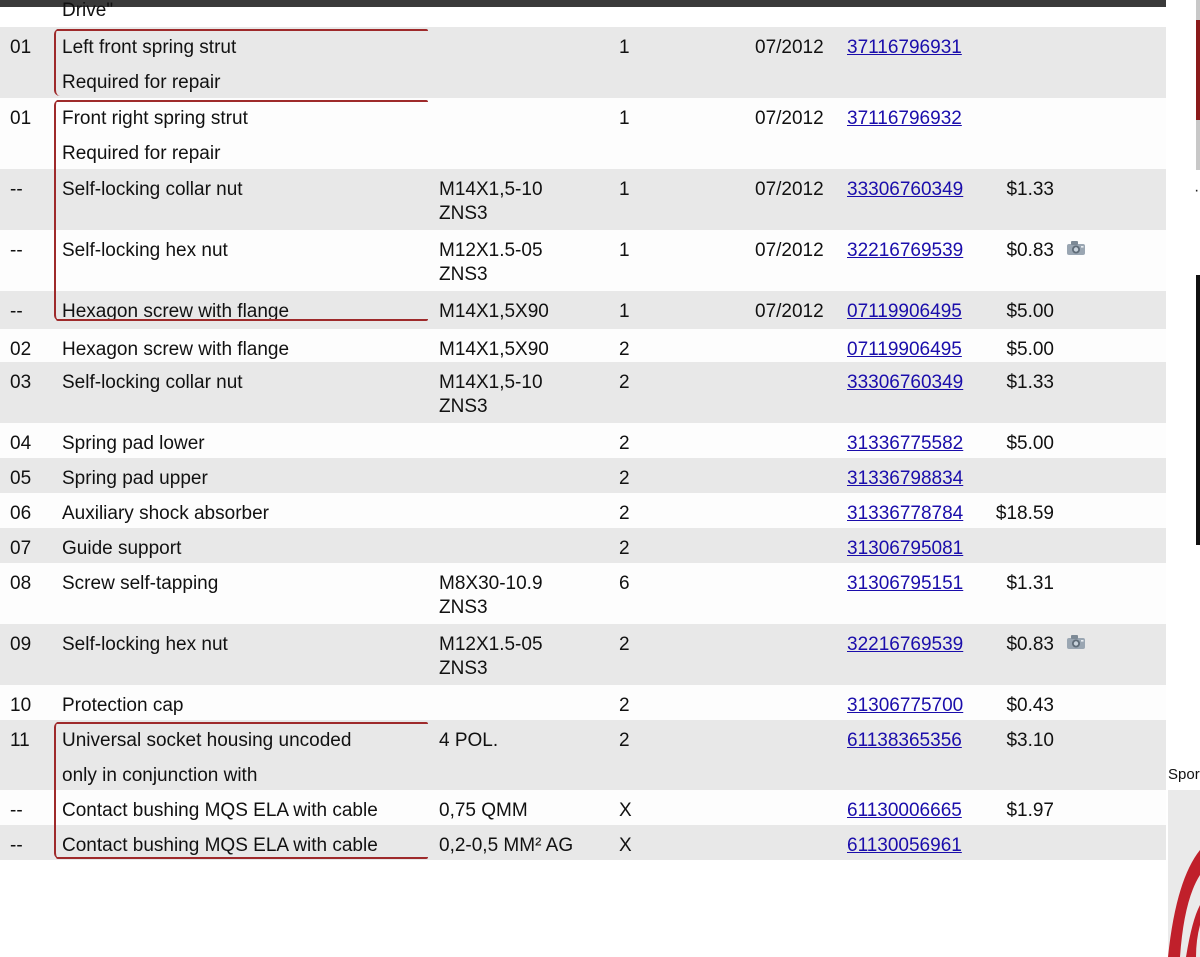 Image resolution: width=1200 pixels, height=957 pixels. What do you see at coordinates (904, 48) in the screenshot?
I see `part-number-link: 37116796931` at bounding box center [904, 48].